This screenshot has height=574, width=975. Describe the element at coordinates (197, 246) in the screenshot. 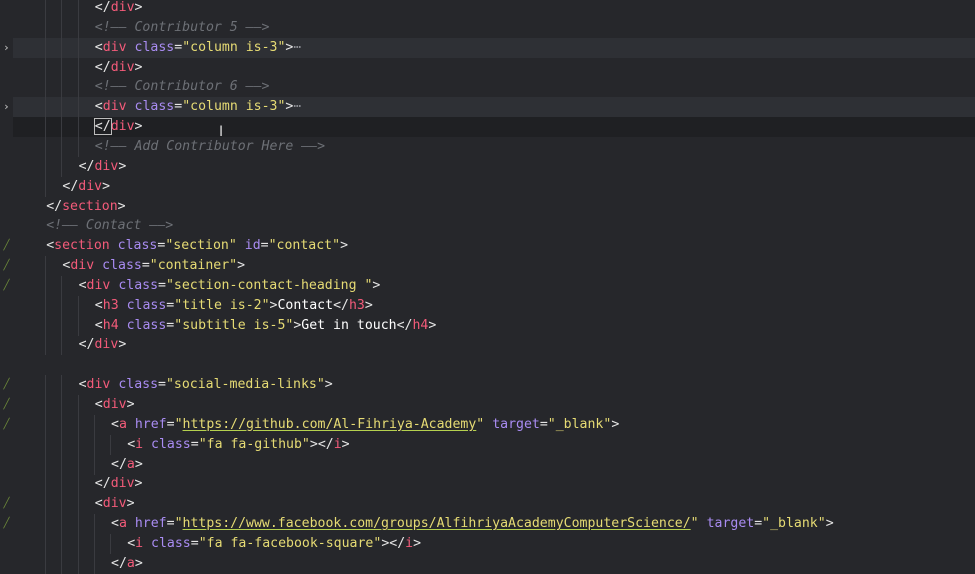

I see `code-text: <section class="section" id="contact">` at that location.